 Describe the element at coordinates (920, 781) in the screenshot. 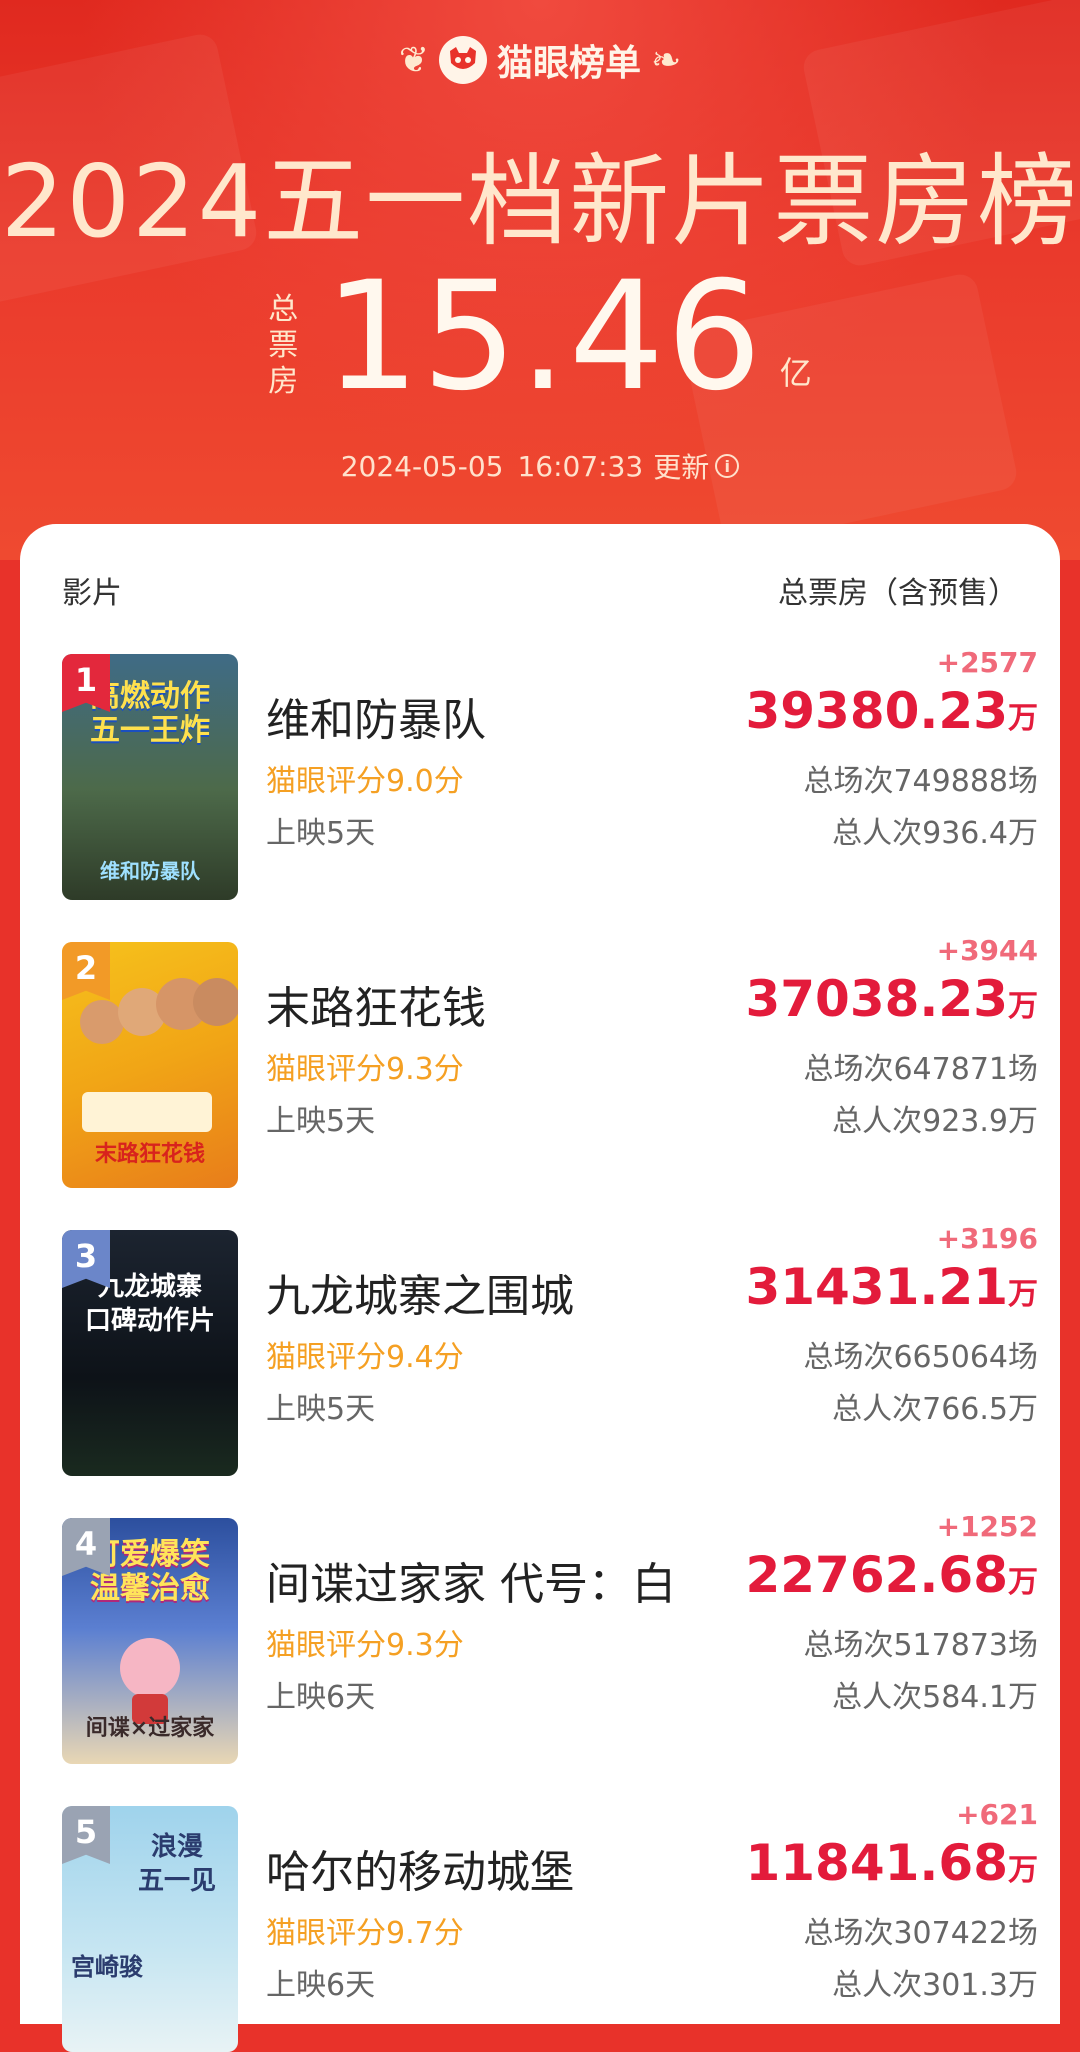

I see `total-sessions: 总场次749888场` at that location.